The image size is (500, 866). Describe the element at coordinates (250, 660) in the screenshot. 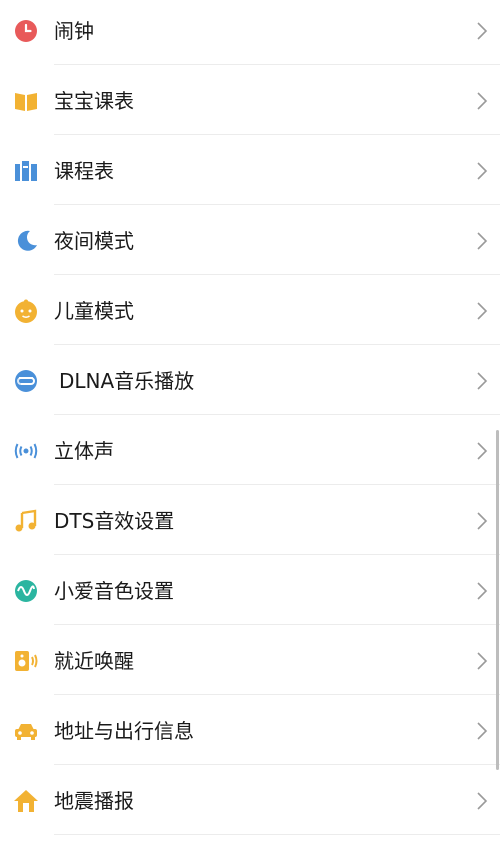

I see `settings-item-nearby-wake: 就近唤醒` at that location.